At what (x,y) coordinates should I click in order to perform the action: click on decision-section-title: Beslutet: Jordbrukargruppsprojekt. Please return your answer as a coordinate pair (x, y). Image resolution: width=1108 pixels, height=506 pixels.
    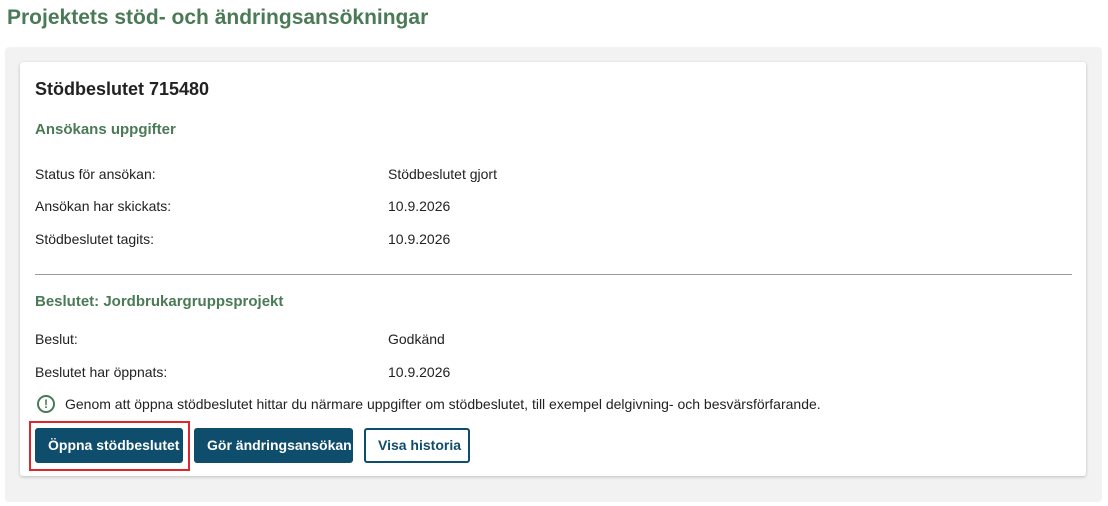
    Looking at the image, I should click on (159, 301).